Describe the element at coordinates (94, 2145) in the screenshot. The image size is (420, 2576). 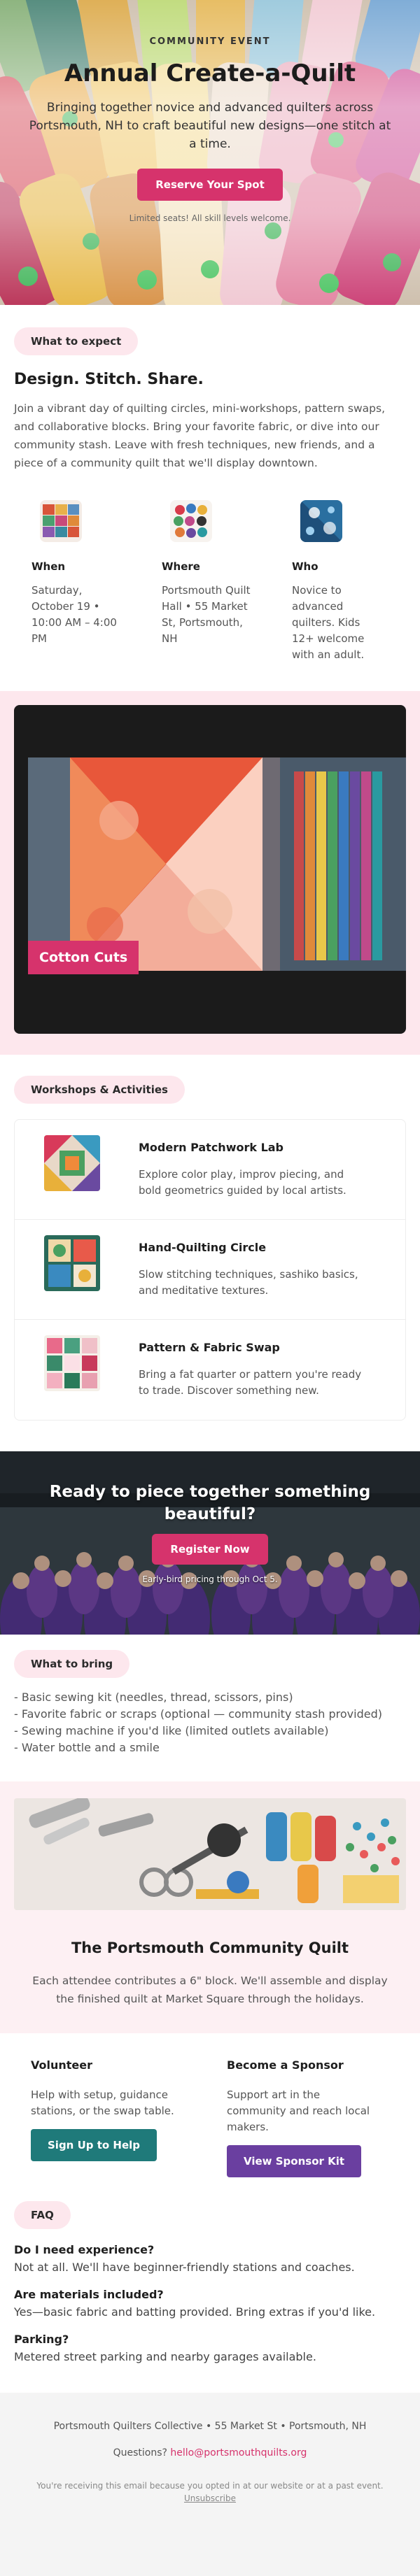
I see `sign-up-to-help-button: Sign Up to Help` at that location.